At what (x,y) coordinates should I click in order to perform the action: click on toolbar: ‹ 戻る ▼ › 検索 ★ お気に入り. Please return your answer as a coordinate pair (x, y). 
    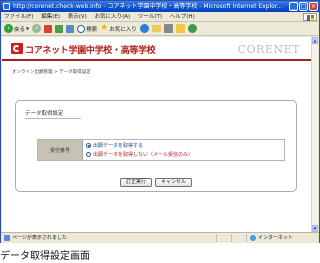
    Looking at the image, I should click on (160, 29).